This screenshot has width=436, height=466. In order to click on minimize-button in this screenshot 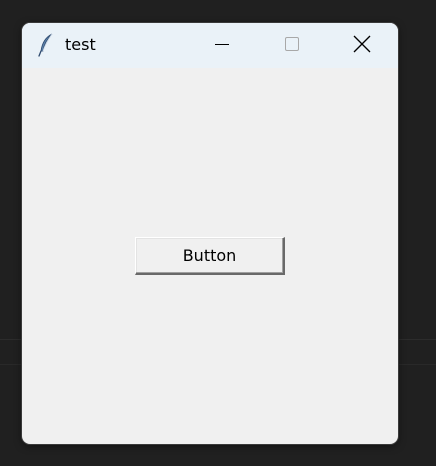, I will do `click(222, 45)`.